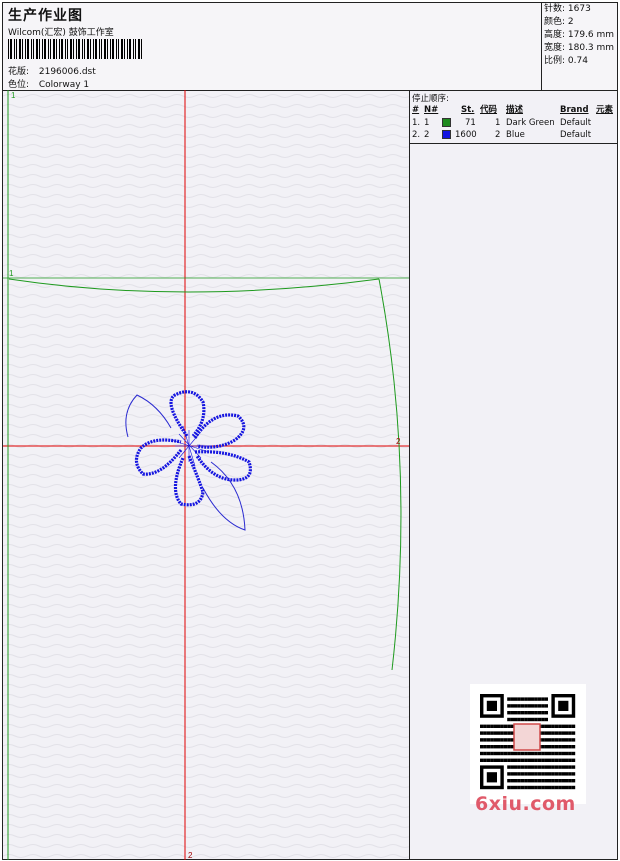 The image size is (620, 861). I want to click on design-file-row: 花版: 2196006.dst, so click(52, 70).